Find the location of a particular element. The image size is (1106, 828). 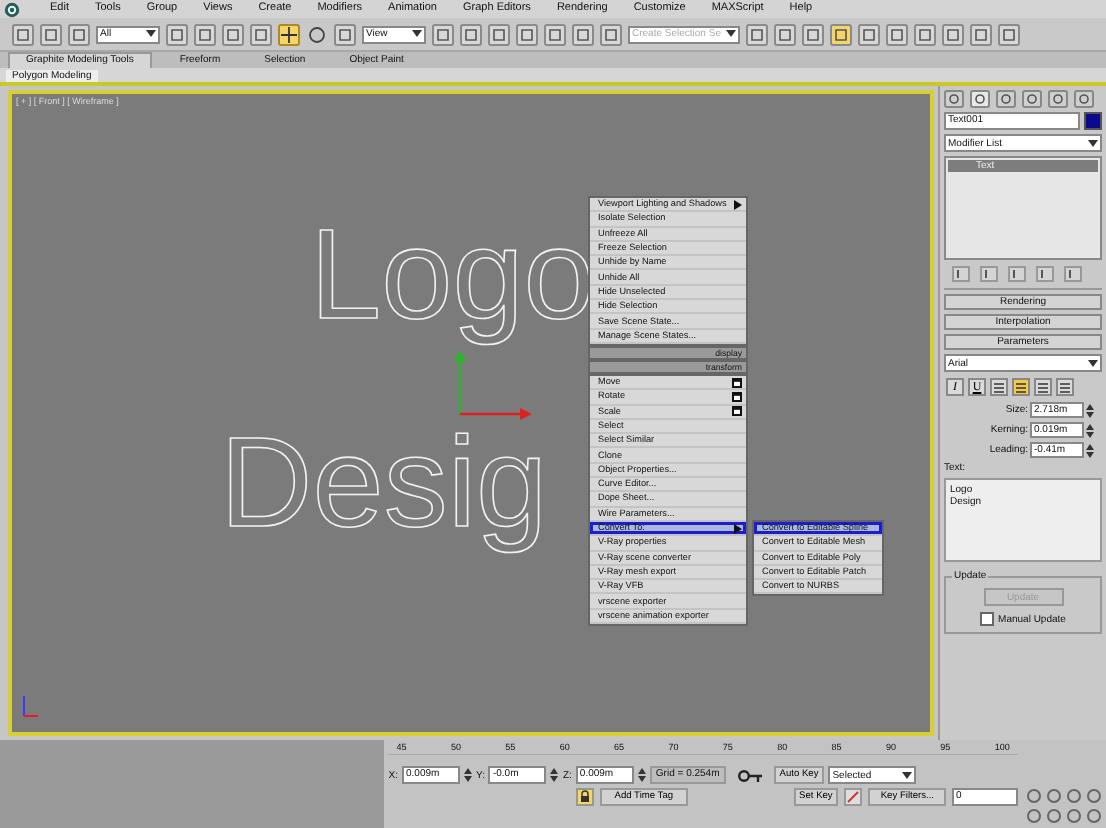

spline-text: Logo is located at coordinates (452, 274).